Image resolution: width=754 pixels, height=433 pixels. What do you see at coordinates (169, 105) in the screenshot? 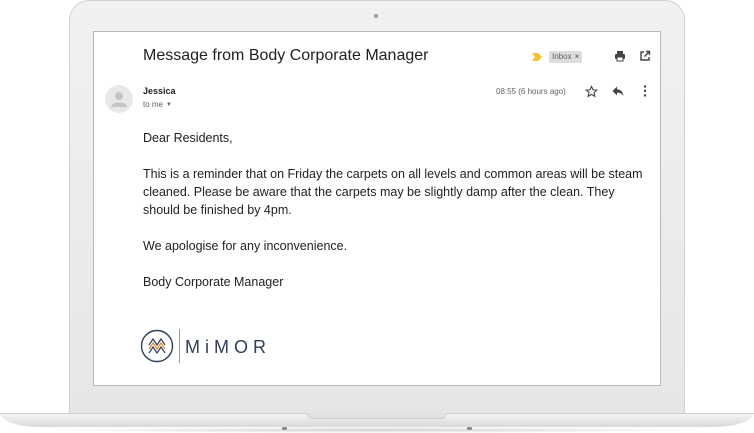
I see `chevron-down-icon: ▼` at bounding box center [169, 105].